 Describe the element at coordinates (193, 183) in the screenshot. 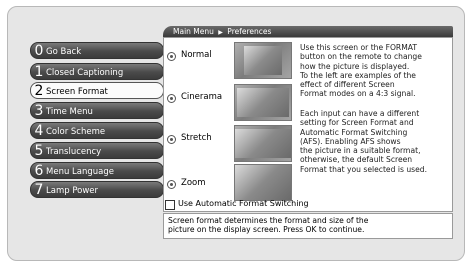

I see `option-label-zoom: Zoom` at that location.